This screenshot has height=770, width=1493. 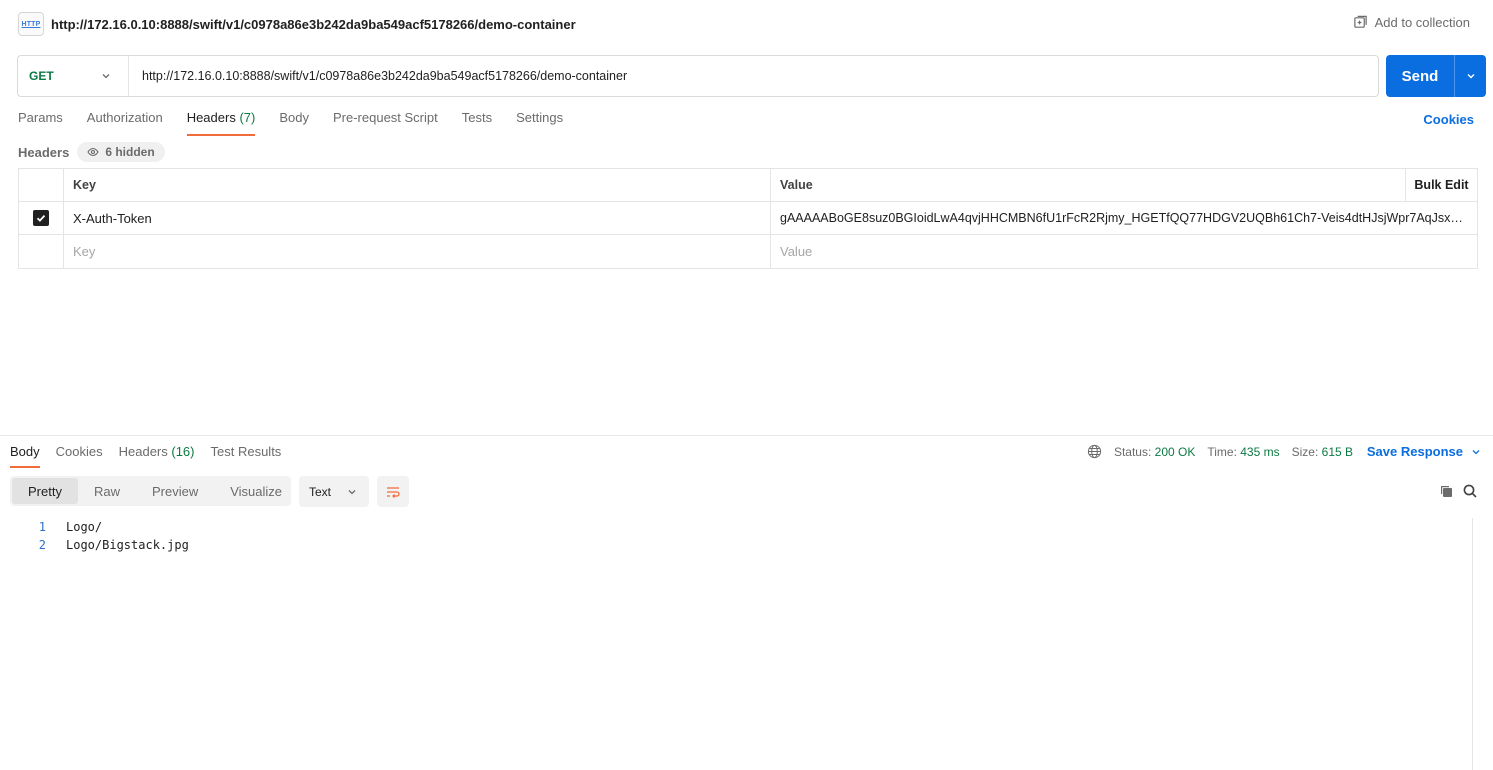 I want to click on table-row-new: Key Value, so click(x=748, y=251).